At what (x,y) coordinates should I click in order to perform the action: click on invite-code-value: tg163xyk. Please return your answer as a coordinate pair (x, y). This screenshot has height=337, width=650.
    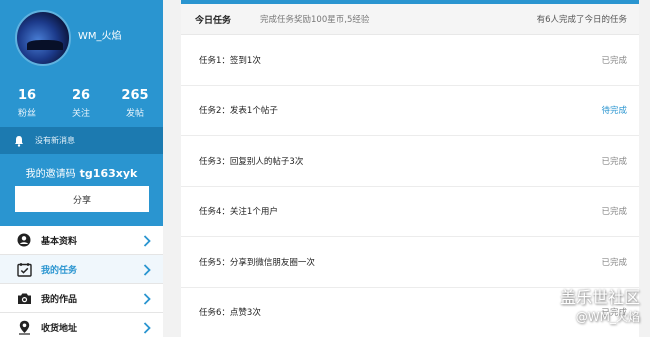
    Looking at the image, I should click on (108, 173).